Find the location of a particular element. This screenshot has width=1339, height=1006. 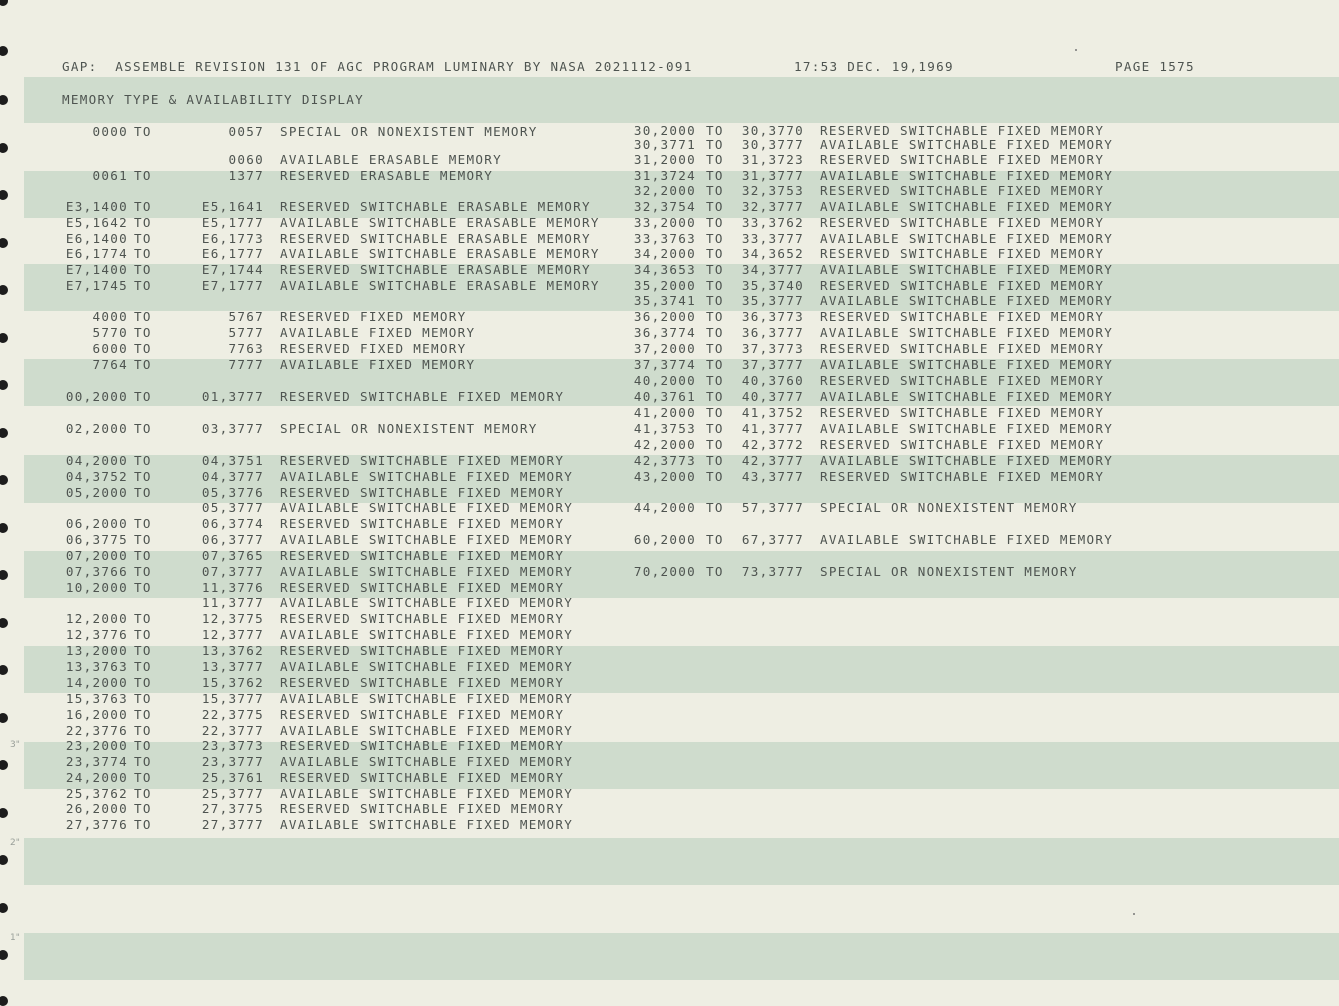

memory-type: RESERVED ERASABLE MEMORY is located at coordinates (387, 175).